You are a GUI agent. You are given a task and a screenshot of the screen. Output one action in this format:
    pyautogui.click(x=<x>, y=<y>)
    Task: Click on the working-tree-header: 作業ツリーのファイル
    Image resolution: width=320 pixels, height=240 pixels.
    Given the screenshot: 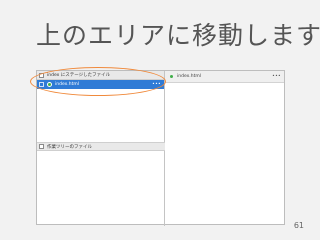 What is the action you would take?
    pyautogui.click(x=101, y=146)
    